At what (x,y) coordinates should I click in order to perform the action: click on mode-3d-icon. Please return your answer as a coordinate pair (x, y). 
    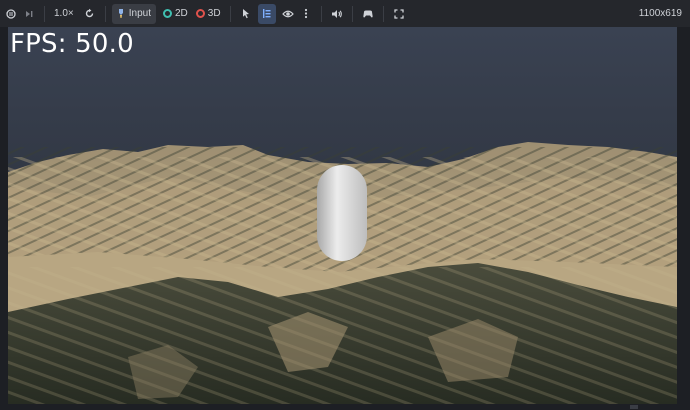
    Looking at the image, I should click on (200, 13).